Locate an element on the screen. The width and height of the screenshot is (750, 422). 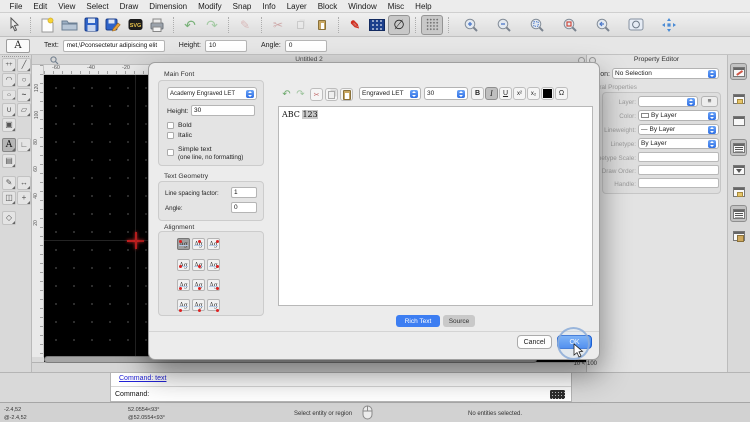
menu-block: Block is located at coordinates (327, 6).